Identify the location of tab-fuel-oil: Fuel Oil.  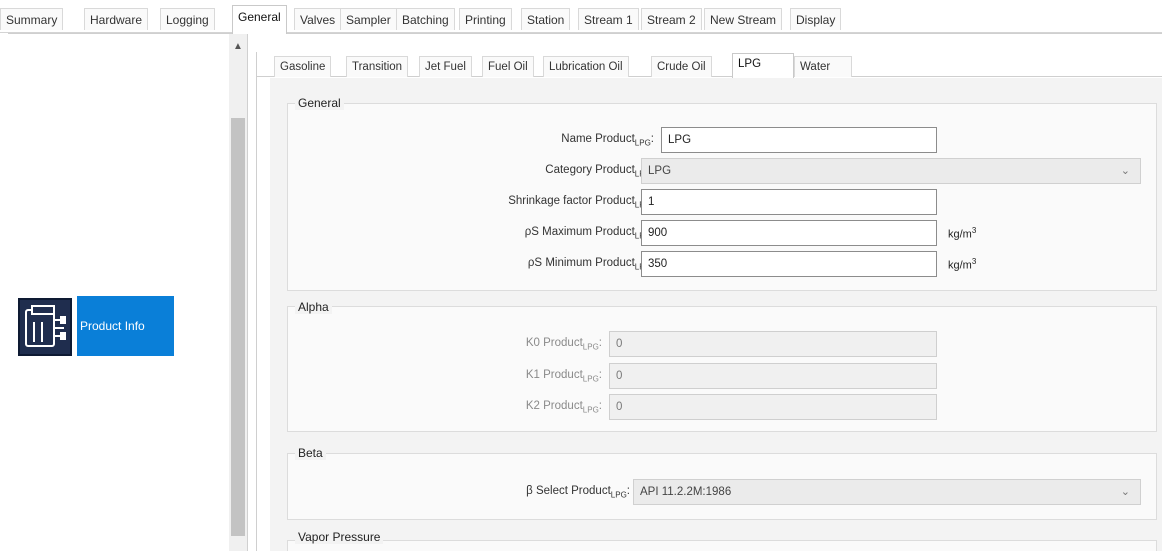
(508, 66).